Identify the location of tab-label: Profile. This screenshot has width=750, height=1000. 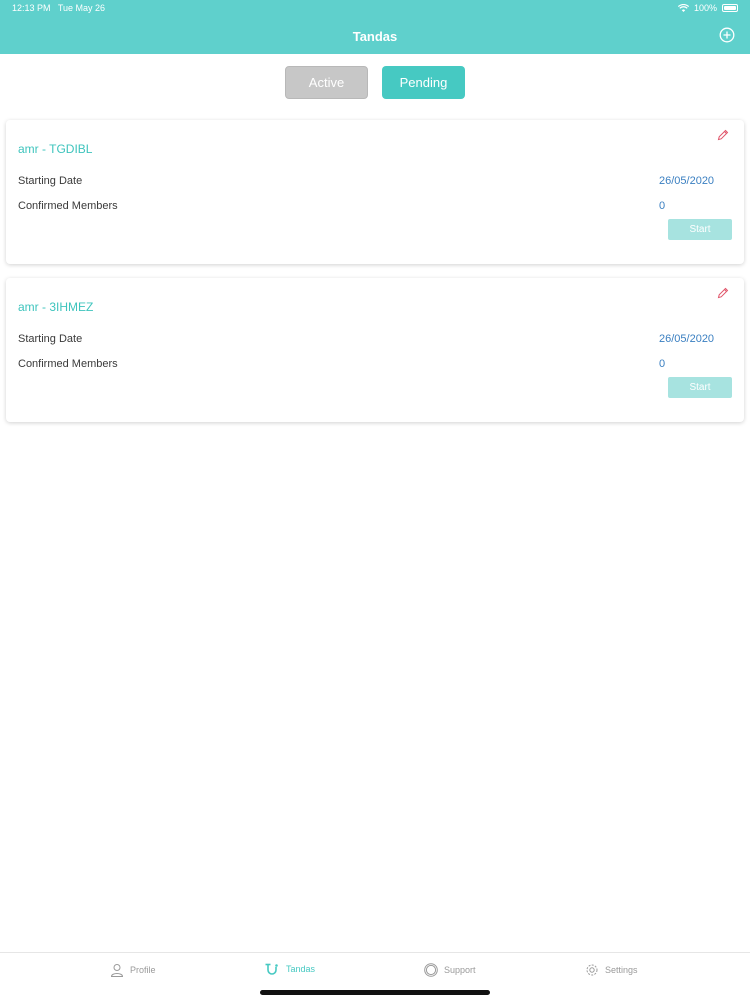
(143, 970).